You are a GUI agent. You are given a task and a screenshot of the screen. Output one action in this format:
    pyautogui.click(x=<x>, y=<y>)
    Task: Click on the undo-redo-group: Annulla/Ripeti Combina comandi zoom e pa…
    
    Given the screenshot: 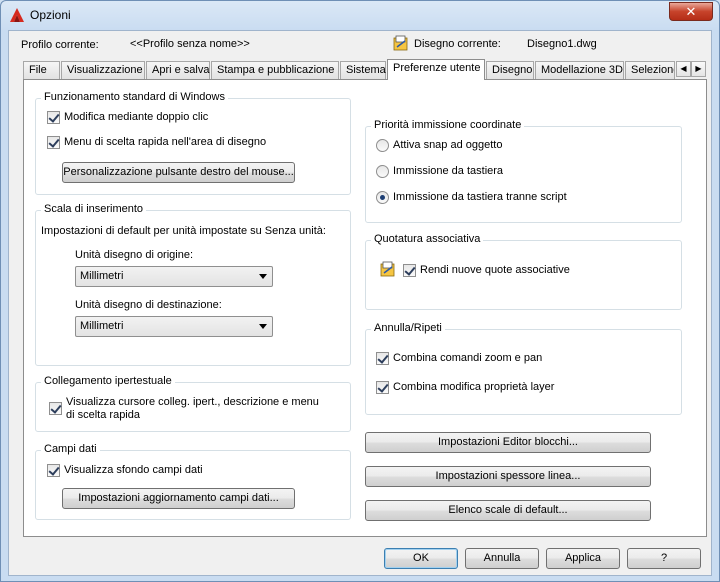 What is the action you would take?
    pyautogui.click(x=523, y=368)
    